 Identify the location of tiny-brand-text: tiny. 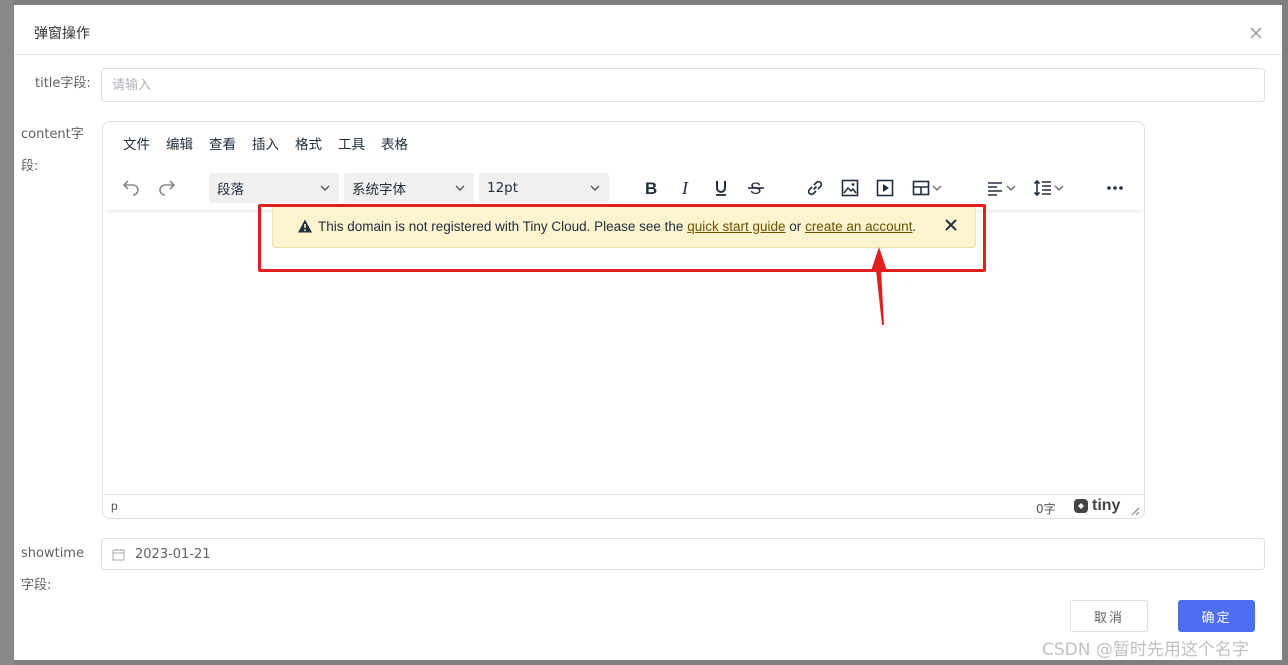
(1106, 505).